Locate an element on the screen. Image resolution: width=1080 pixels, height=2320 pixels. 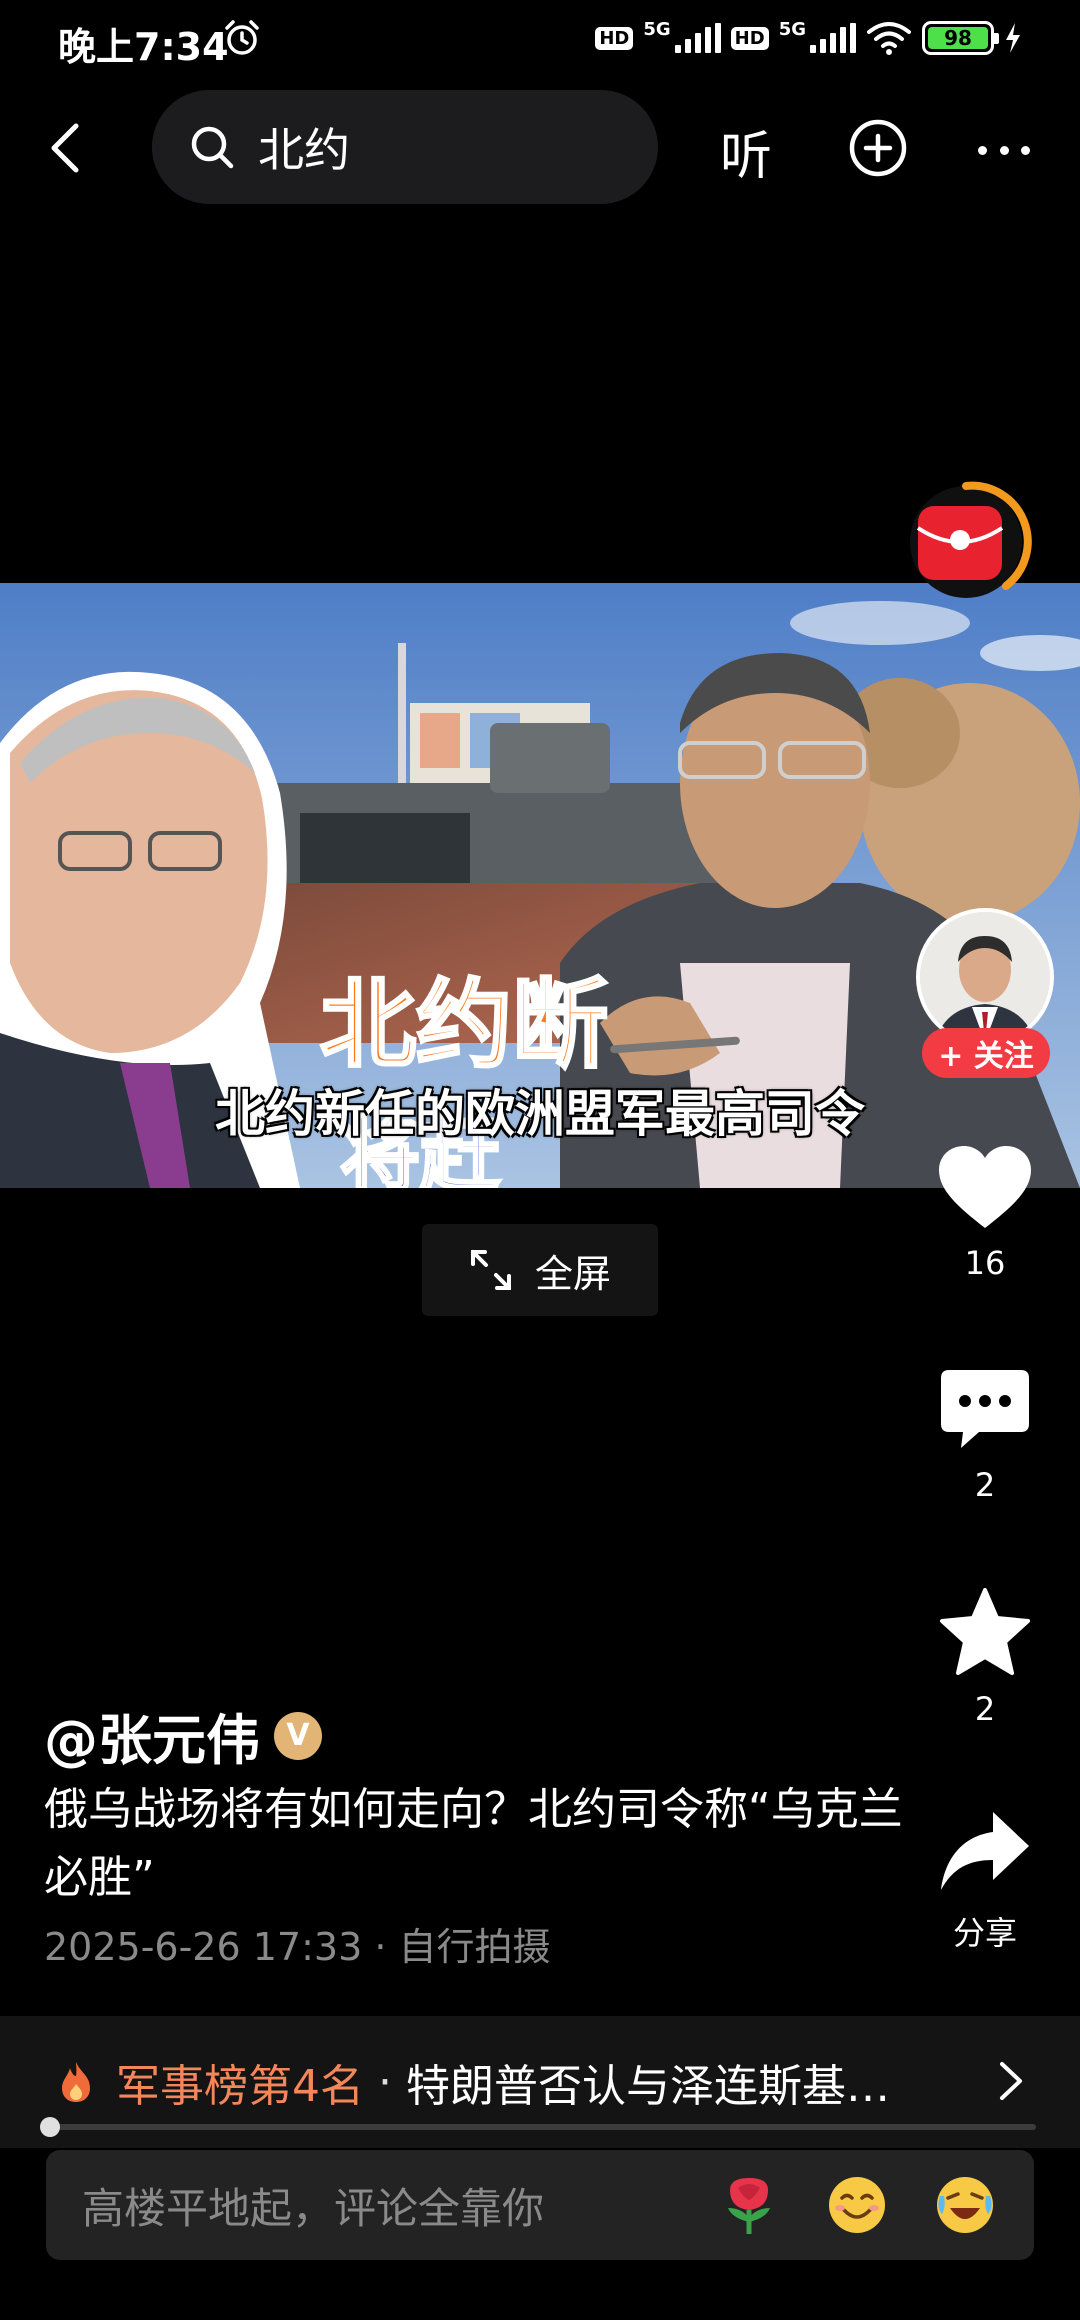
top-bar: 北约 听 is located at coordinates (540, 148).